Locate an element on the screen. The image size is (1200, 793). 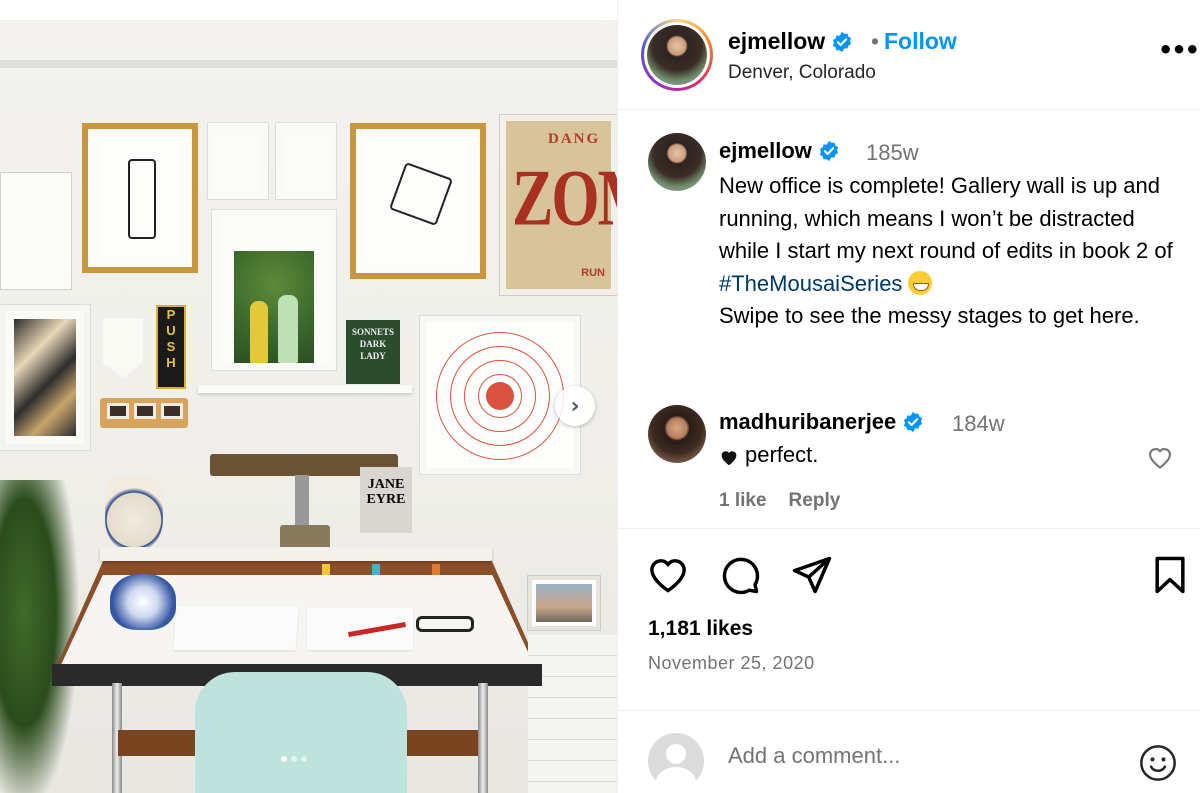
poster-bottom-text: RUN is located at coordinates (593, 273).